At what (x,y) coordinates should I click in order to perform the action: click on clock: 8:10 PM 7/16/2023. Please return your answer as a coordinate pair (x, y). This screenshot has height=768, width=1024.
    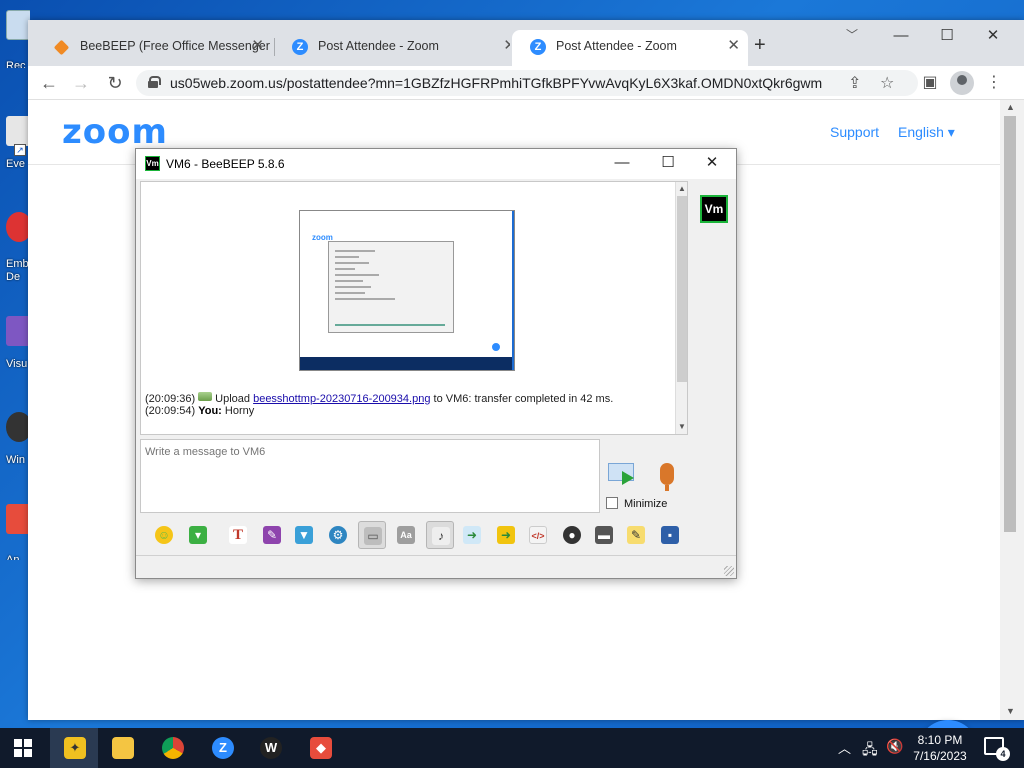
    Looking at the image, I should click on (940, 748).